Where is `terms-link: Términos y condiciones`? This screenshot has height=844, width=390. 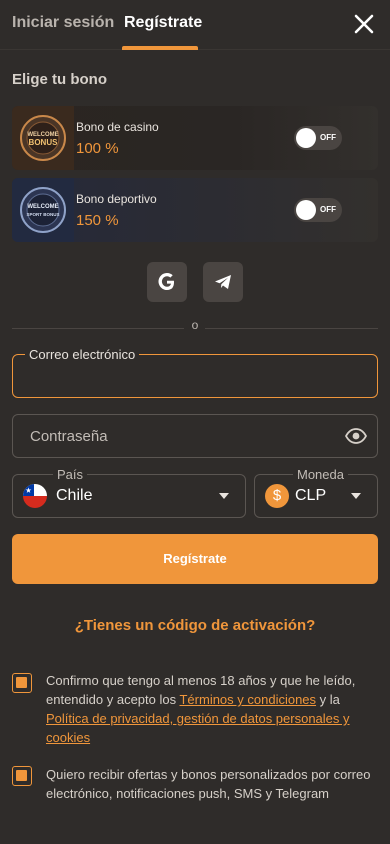 terms-link: Términos y condiciones is located at coordinates (247, 699).